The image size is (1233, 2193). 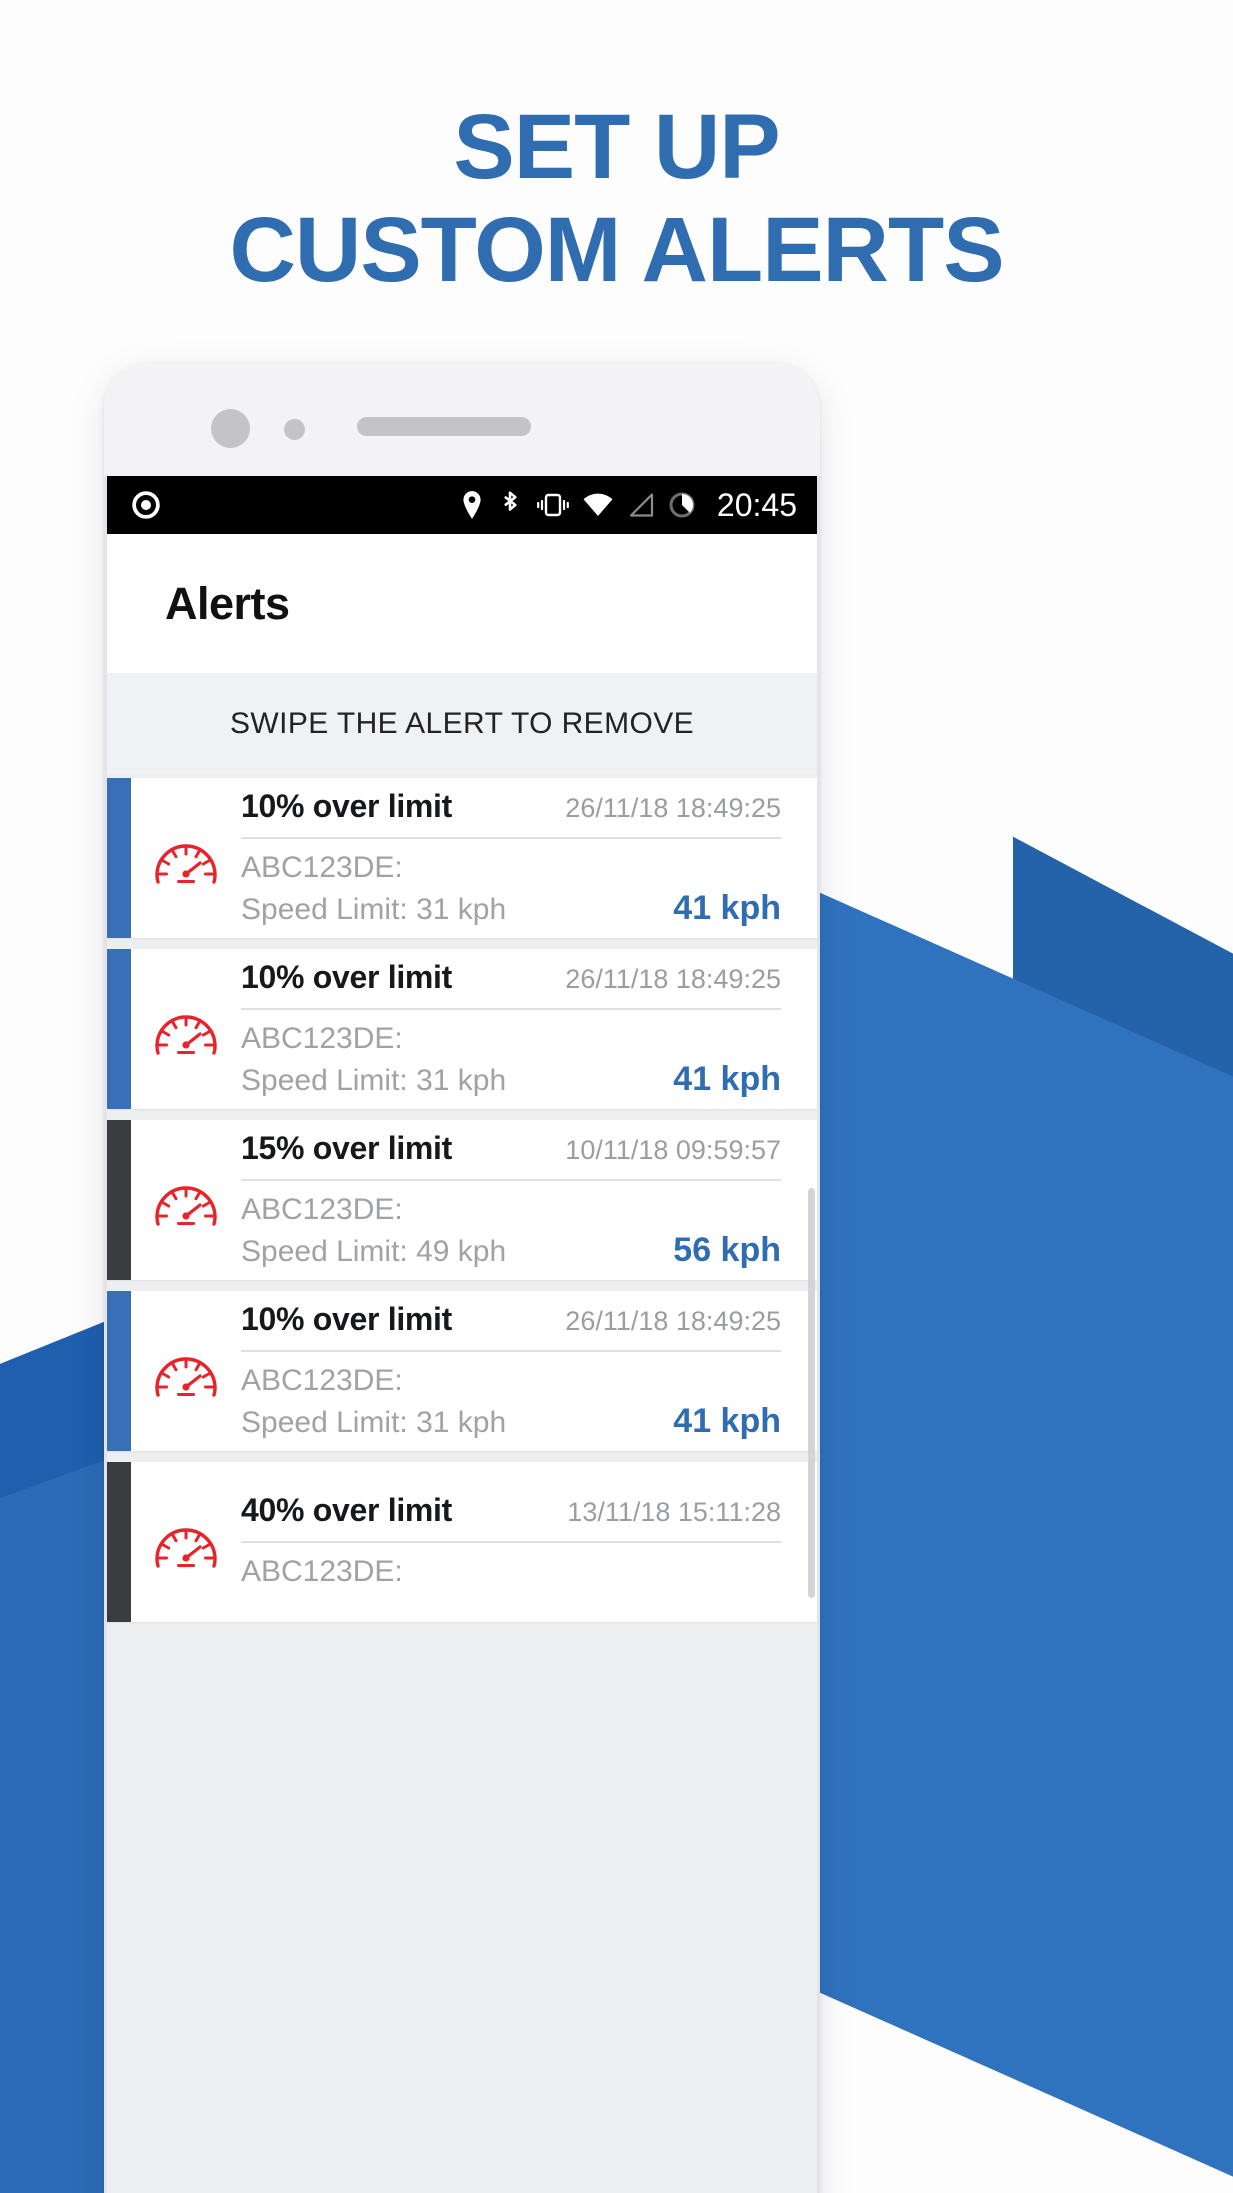 I want to click on alert-header-row: 15% over limit 10/11/18 09:59:57, so click(x=511, y=1155).